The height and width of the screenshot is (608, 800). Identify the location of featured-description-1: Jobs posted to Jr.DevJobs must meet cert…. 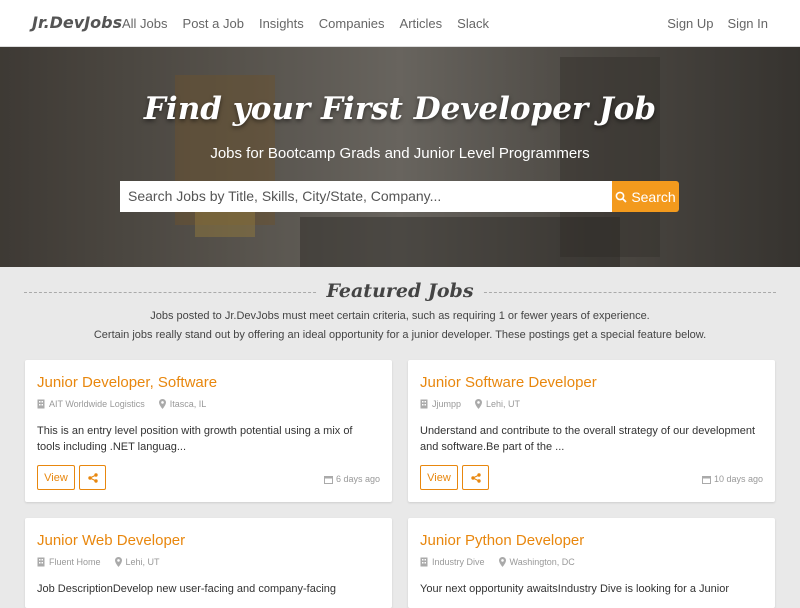
(400, 316).